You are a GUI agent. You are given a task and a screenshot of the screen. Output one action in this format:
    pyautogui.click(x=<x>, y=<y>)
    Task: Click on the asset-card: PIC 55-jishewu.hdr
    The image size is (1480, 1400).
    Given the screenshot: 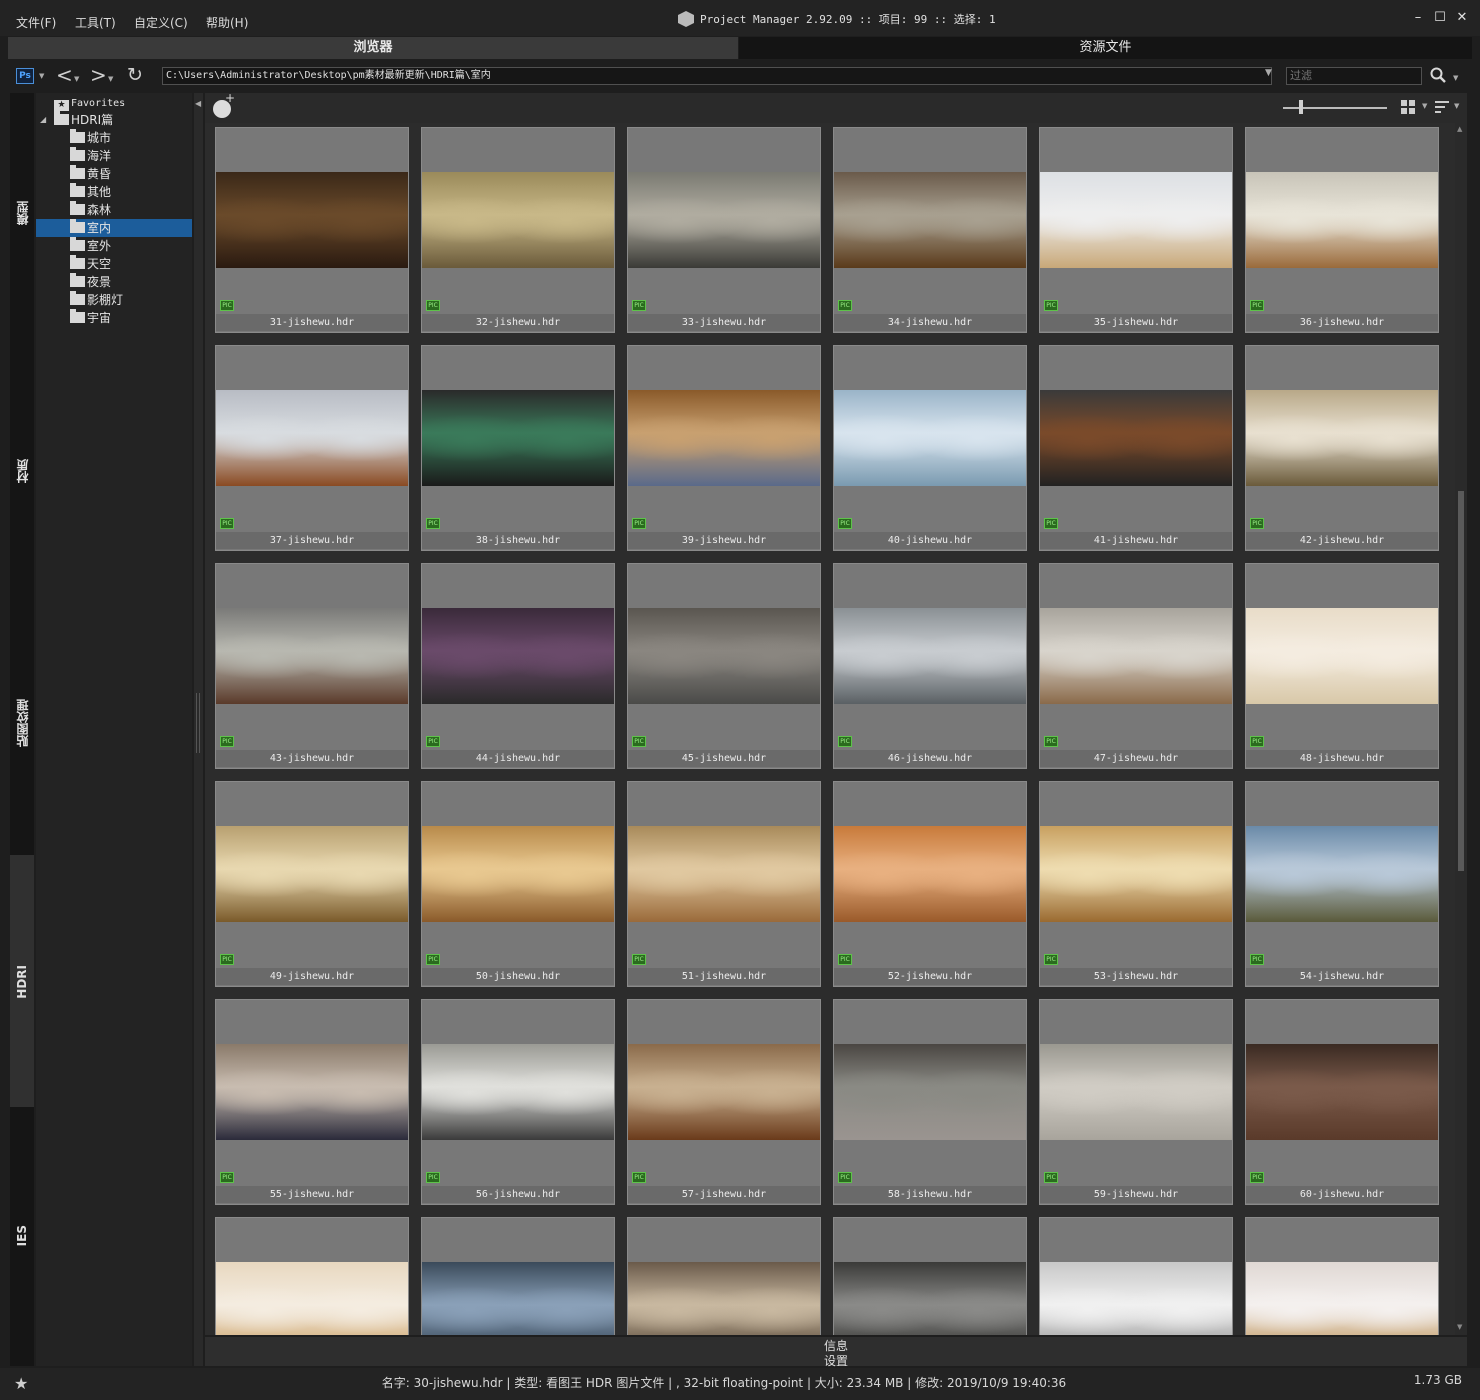 What is the action you would take?
    pyautogui.click(x=312, y=1102)
    